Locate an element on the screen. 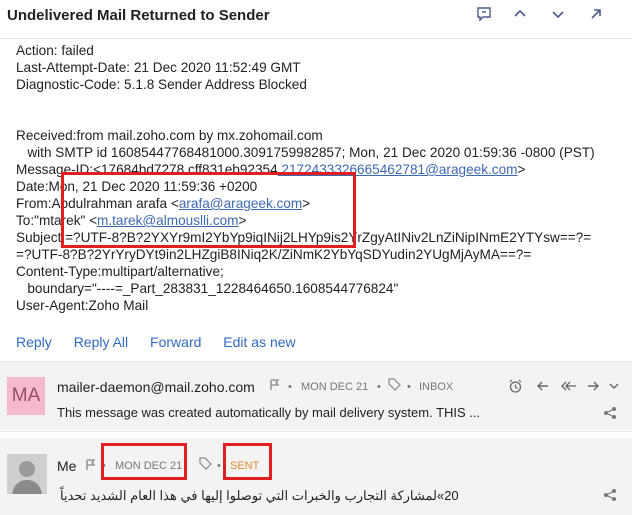 This screenshot has width=632, height=515. highlight-box-date is located at coordinates (144, 461).